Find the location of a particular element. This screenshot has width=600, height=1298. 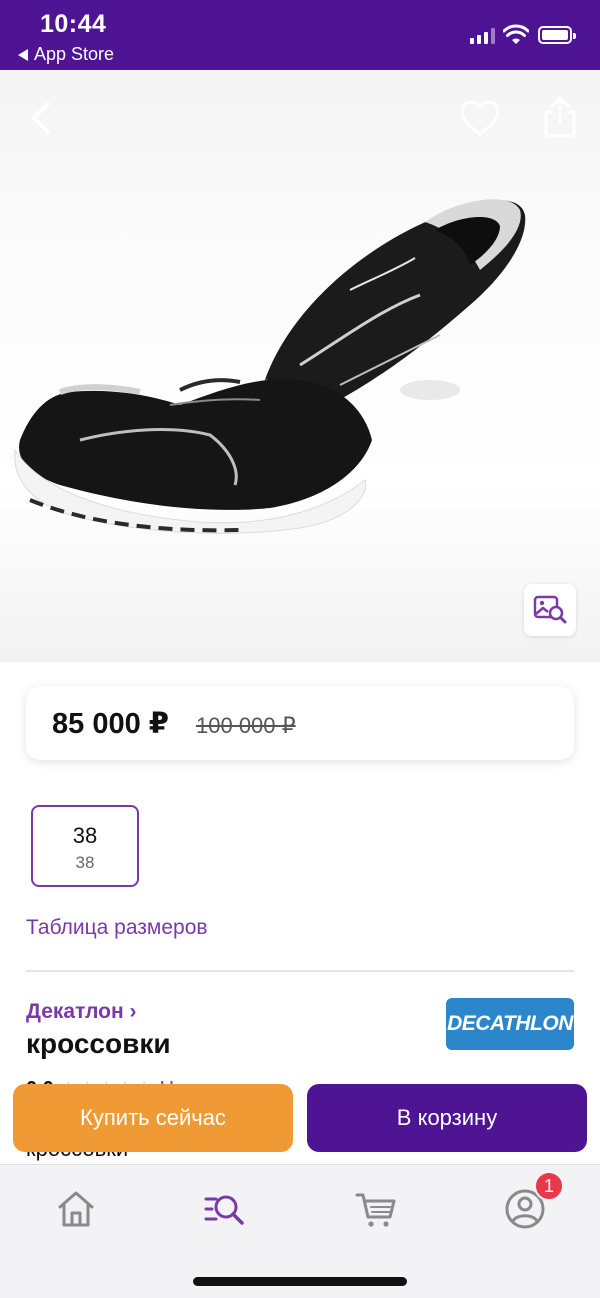

wifi-icon is located at coordinates (516, 34).